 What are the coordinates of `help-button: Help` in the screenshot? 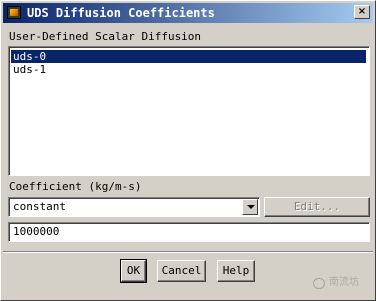 It's located at (236, 271).